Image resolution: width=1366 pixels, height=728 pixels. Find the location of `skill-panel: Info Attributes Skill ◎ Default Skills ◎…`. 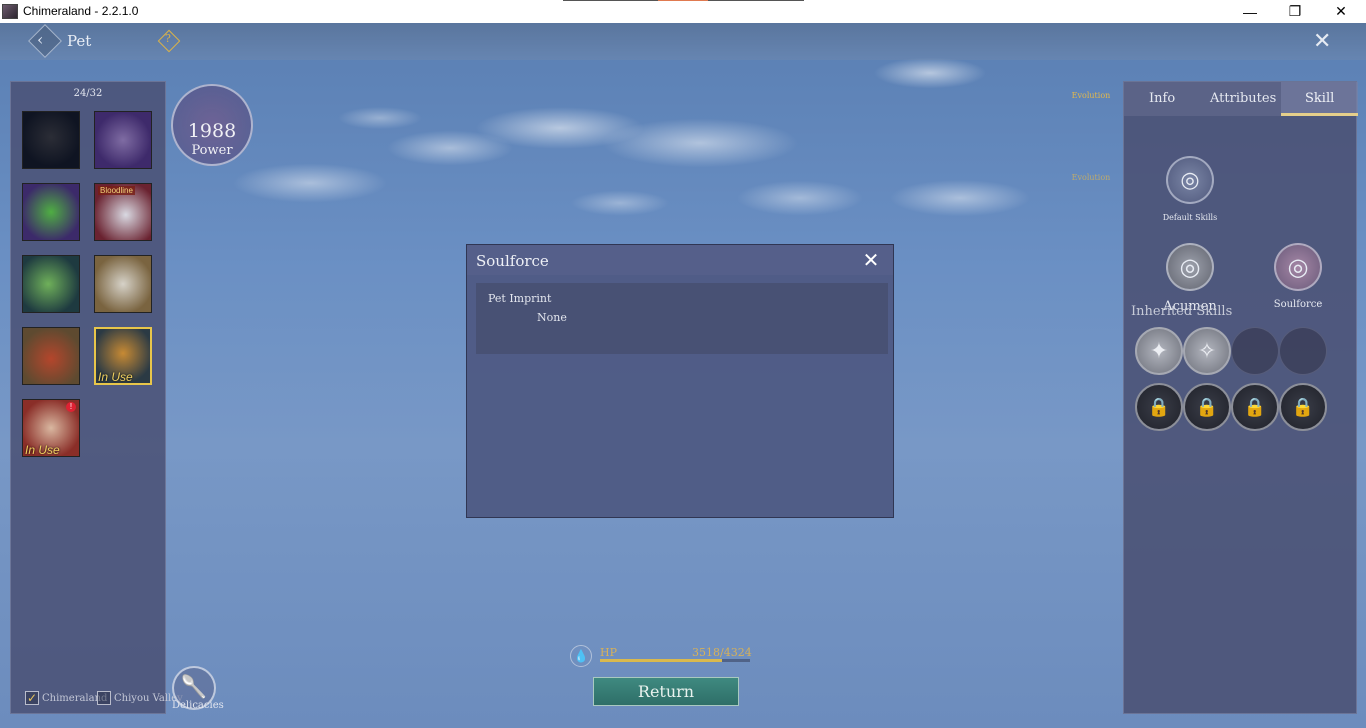

skill-panel: Info Attributes Skill ◎ Default Skills ◎… is located at coordinates (1240, 397).